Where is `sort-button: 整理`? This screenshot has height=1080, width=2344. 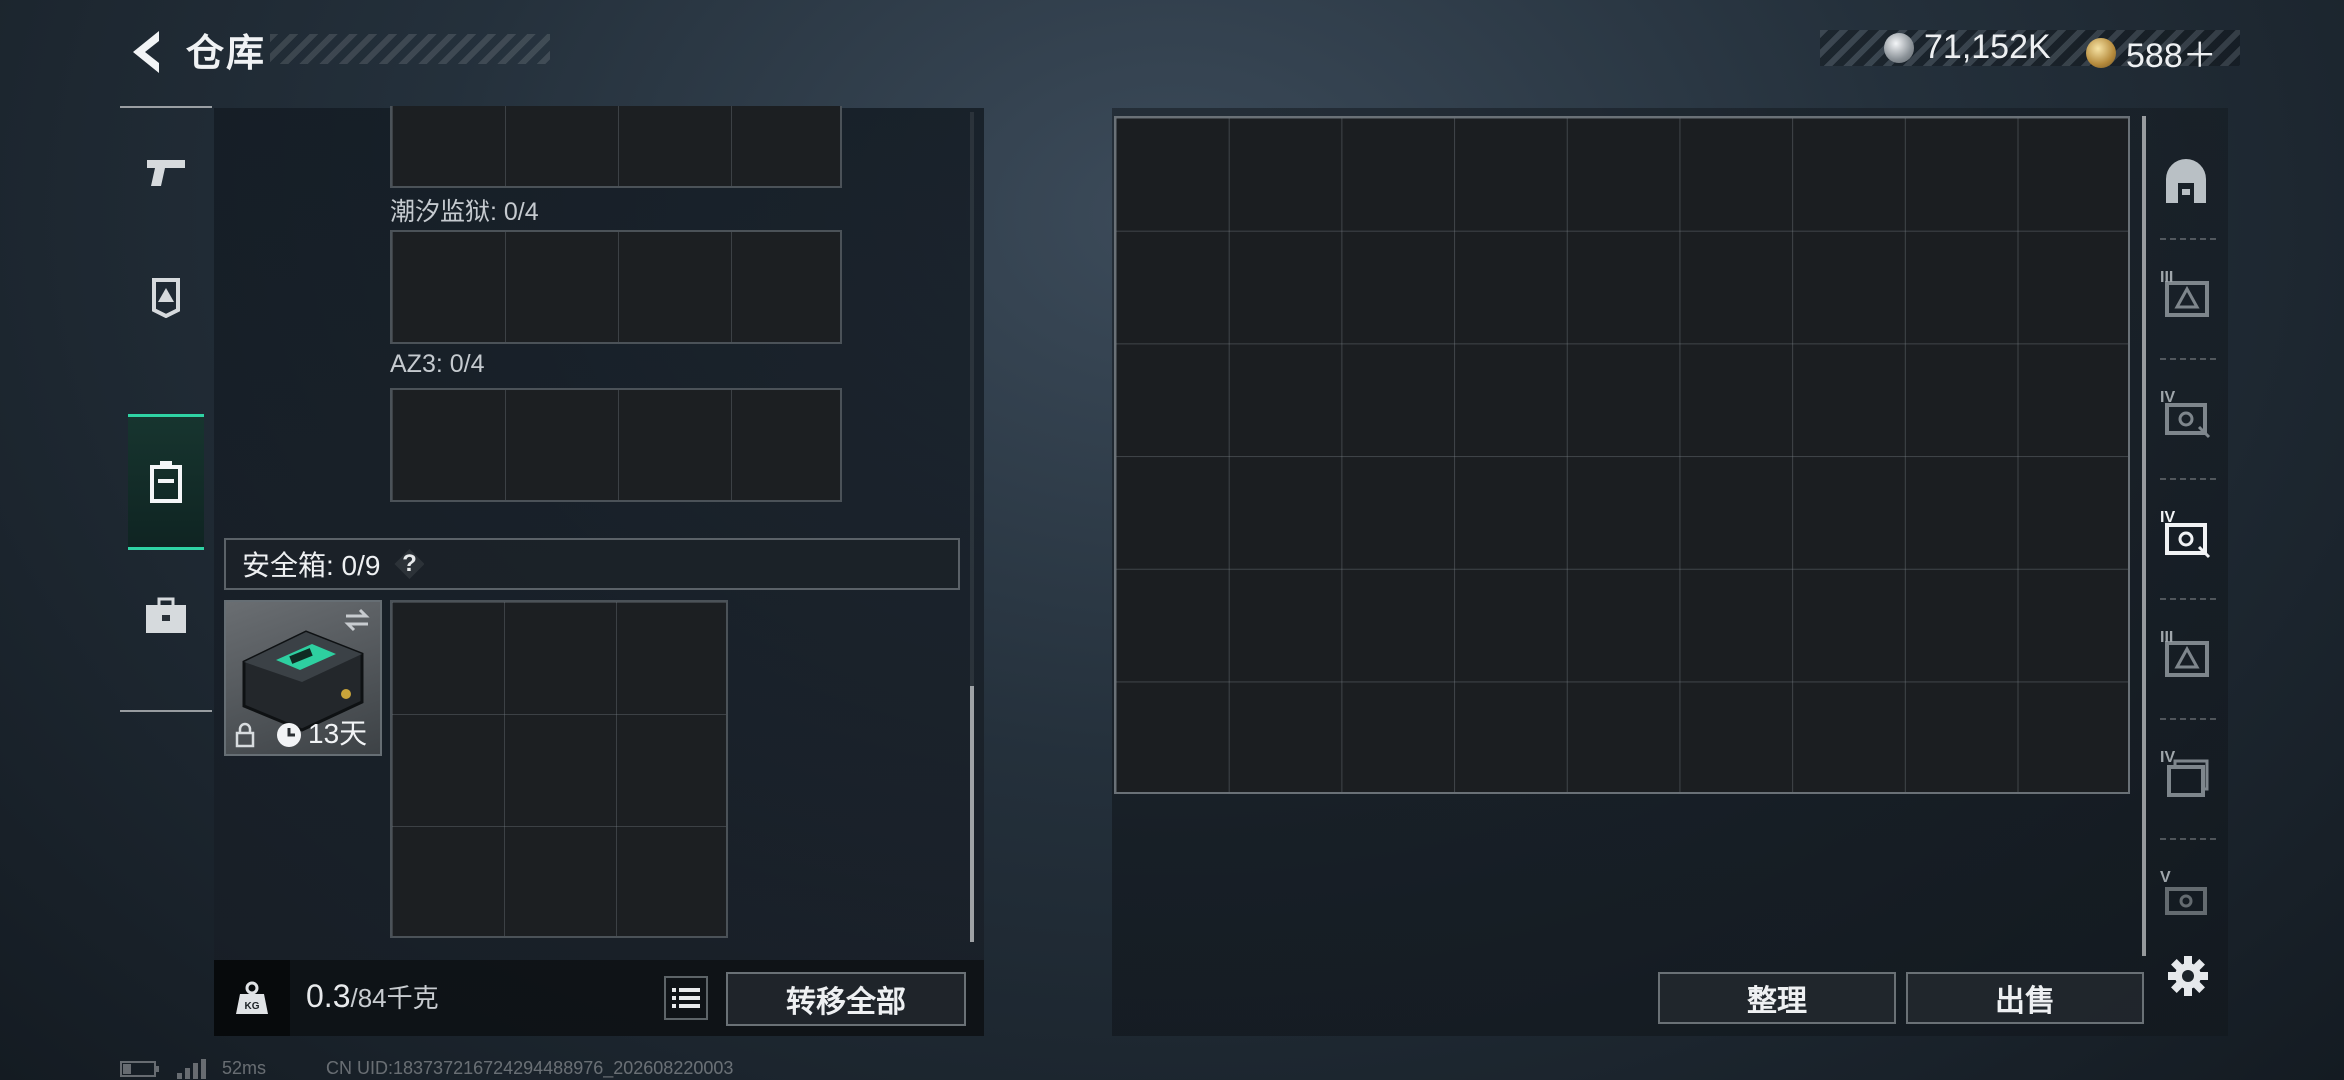
sort-button: 整理 is located at coordinates (1777, 998).